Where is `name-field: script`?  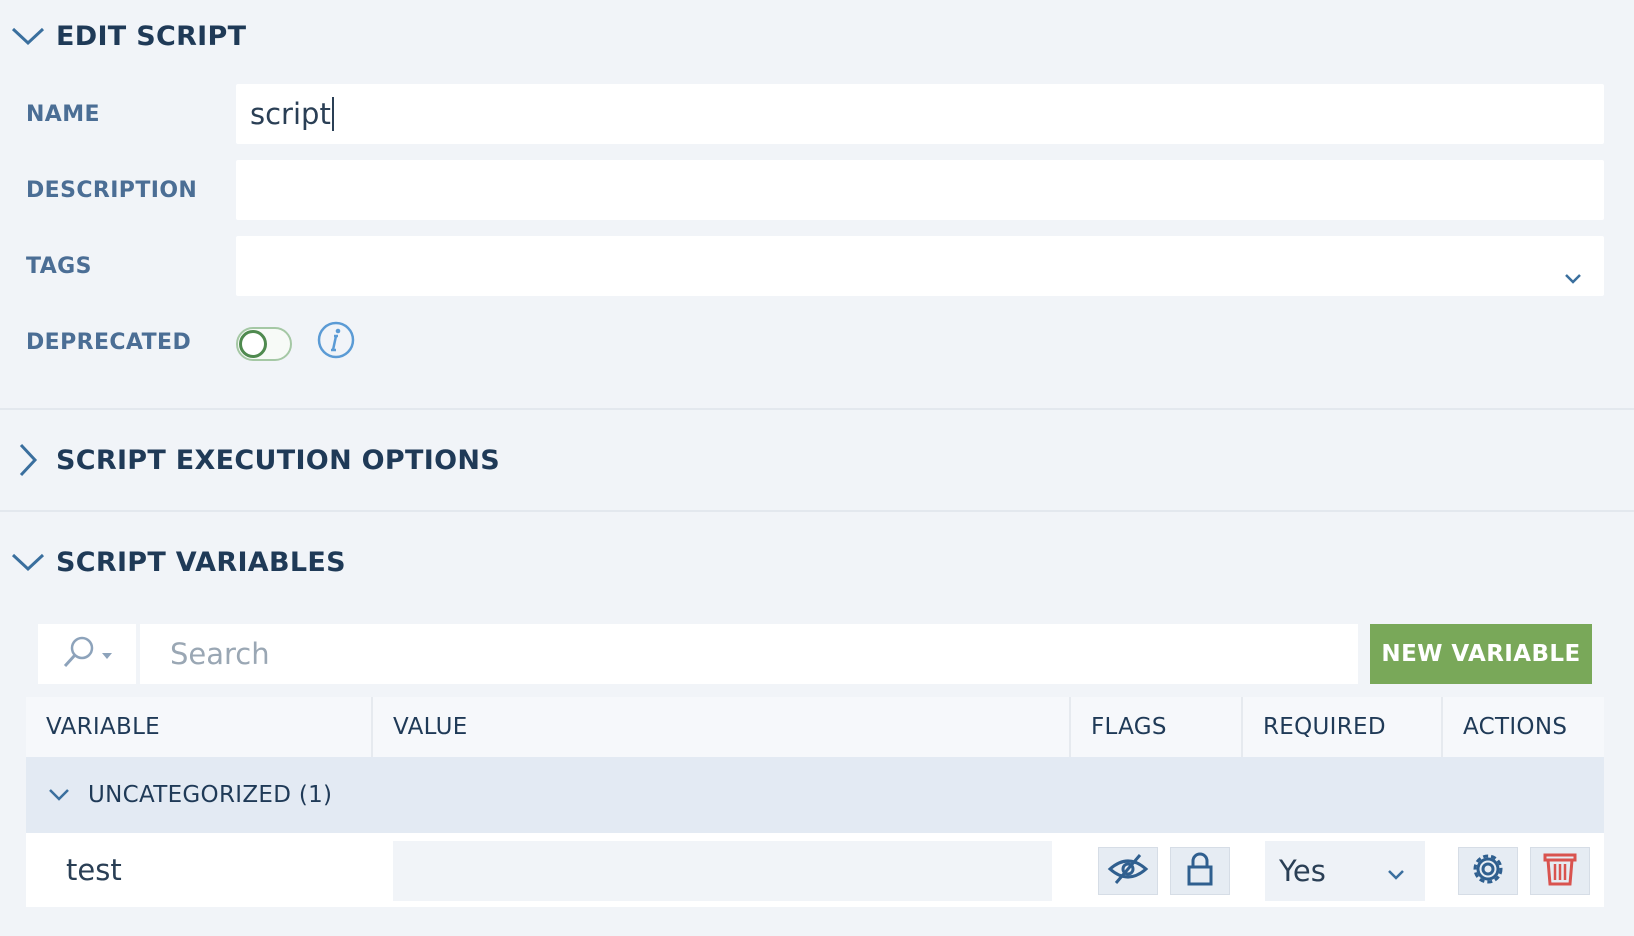
name-field: script is located at coordinates (920, 114).